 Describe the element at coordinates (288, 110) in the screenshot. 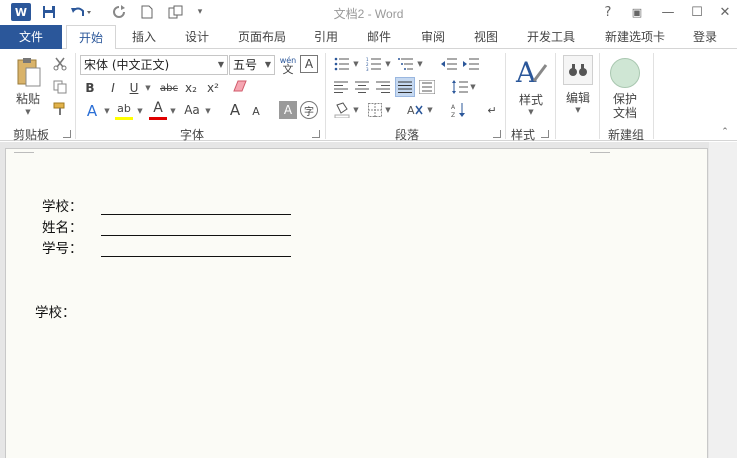

I see `character-shading-button: A` at that location.